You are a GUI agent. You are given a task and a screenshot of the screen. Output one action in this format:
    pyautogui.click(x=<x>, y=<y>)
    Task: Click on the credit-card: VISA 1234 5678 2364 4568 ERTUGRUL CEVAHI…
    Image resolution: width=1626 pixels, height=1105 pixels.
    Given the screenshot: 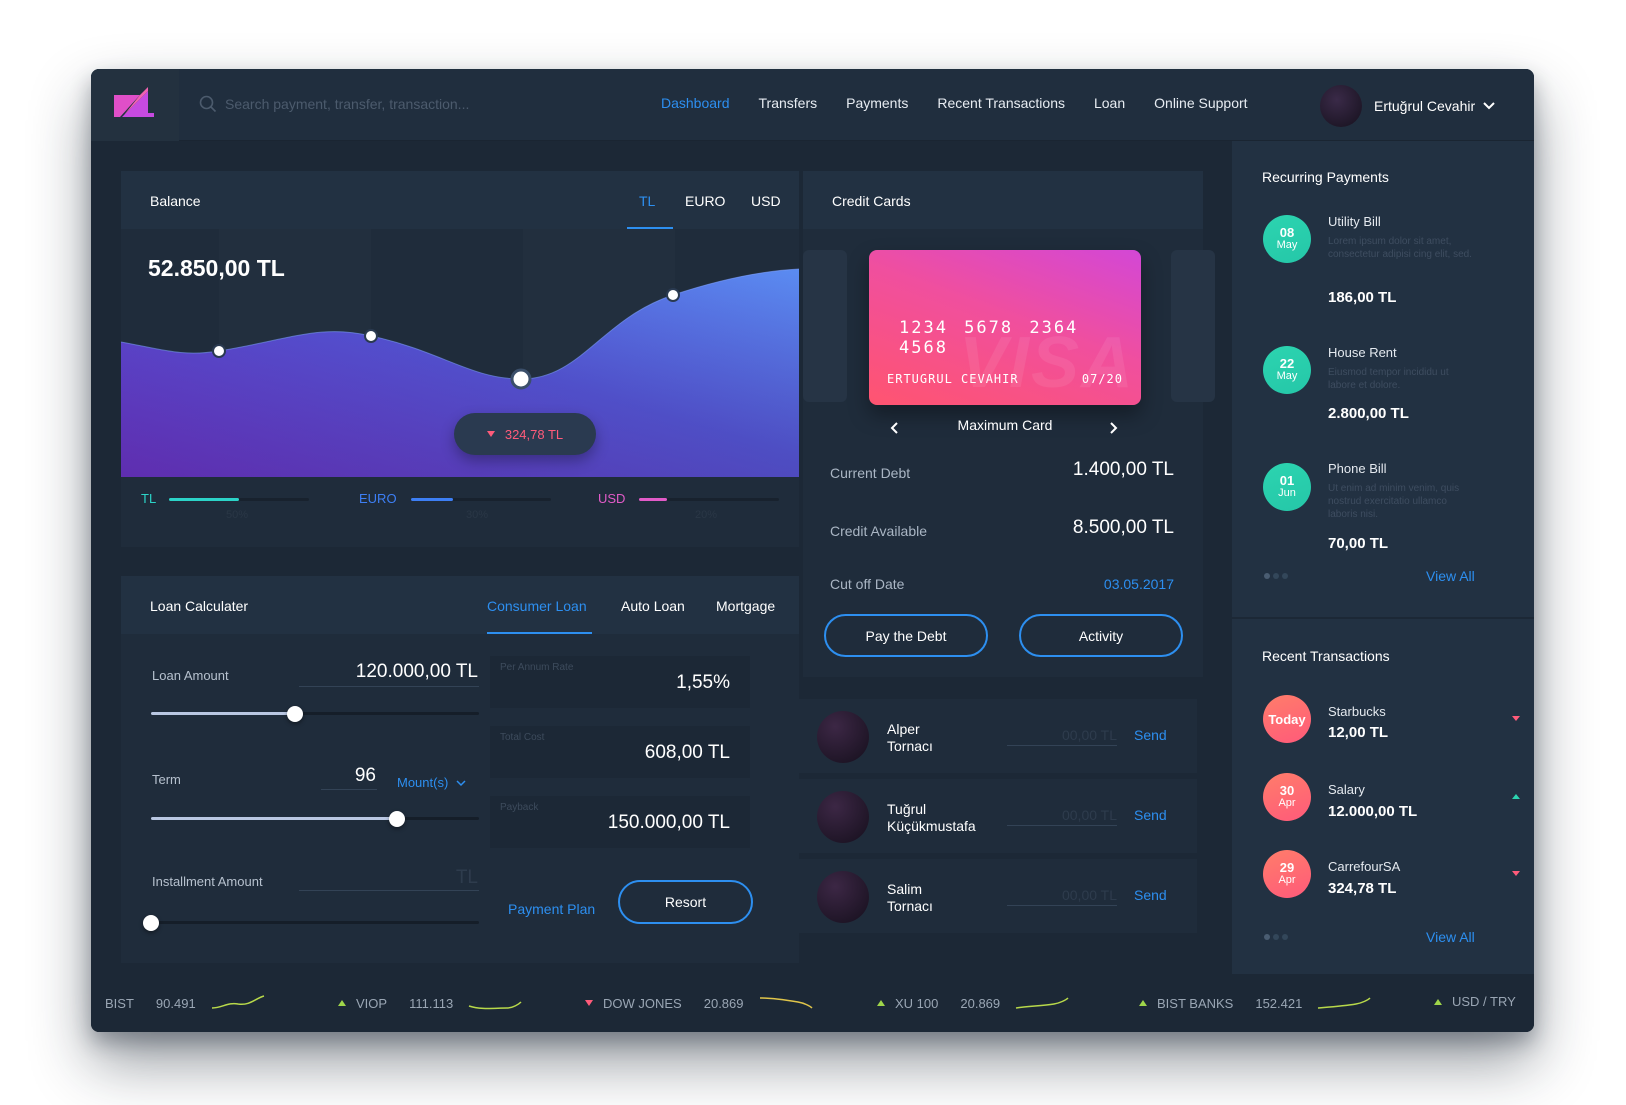 What is the action you would take?
    pyautogui.click(x=1005, y=327)
    